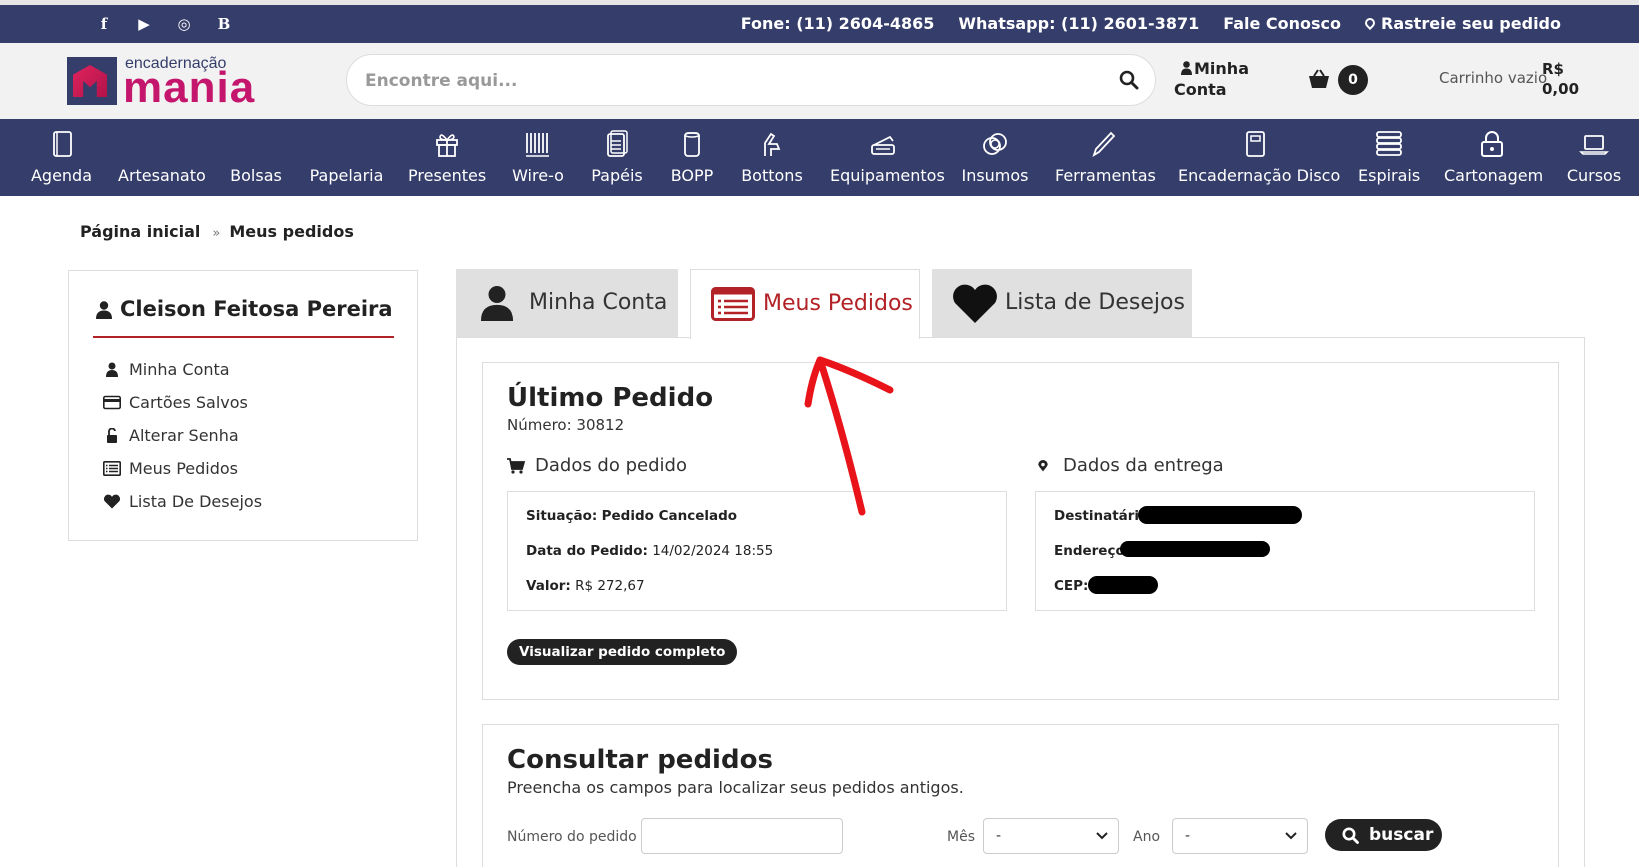  I want to click on social-links: f ▶ ◎ B, so click(164, 24).